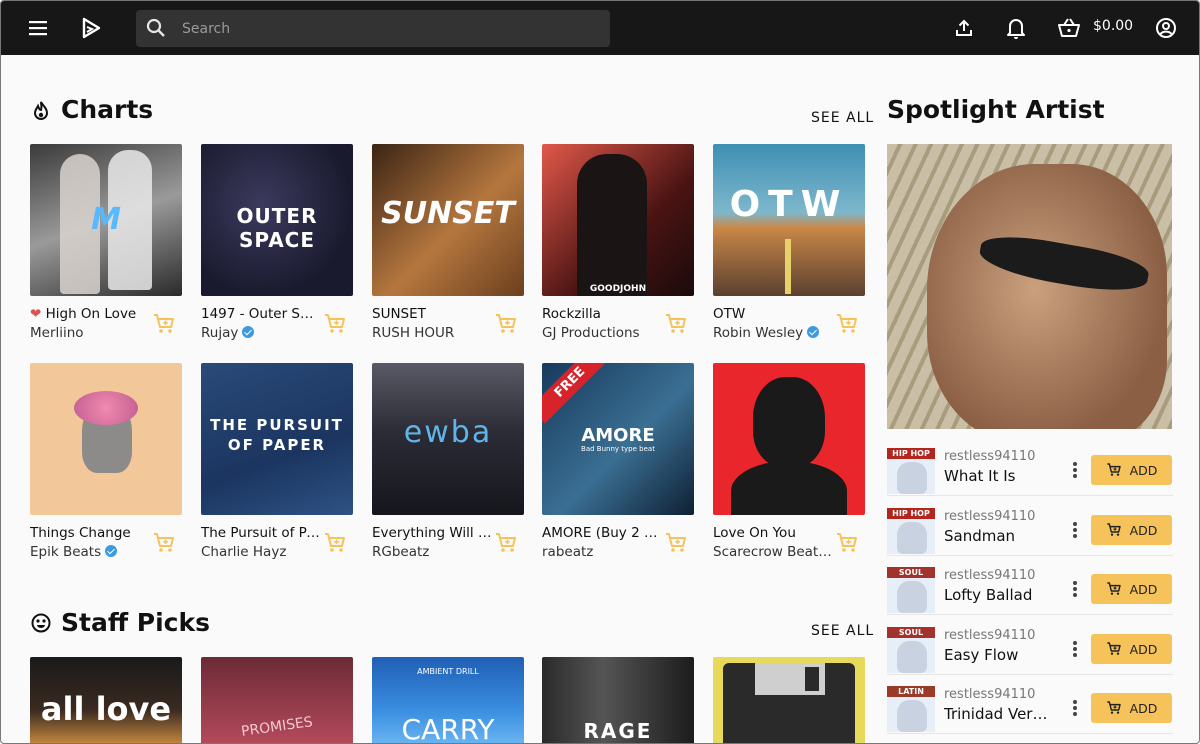 Image resolution: width=1200 pixels, height=744 pixels. I want to click on spotlight-track-3: SOUL restless94110 Lofty Ballad ADD, so click(1030, 590).